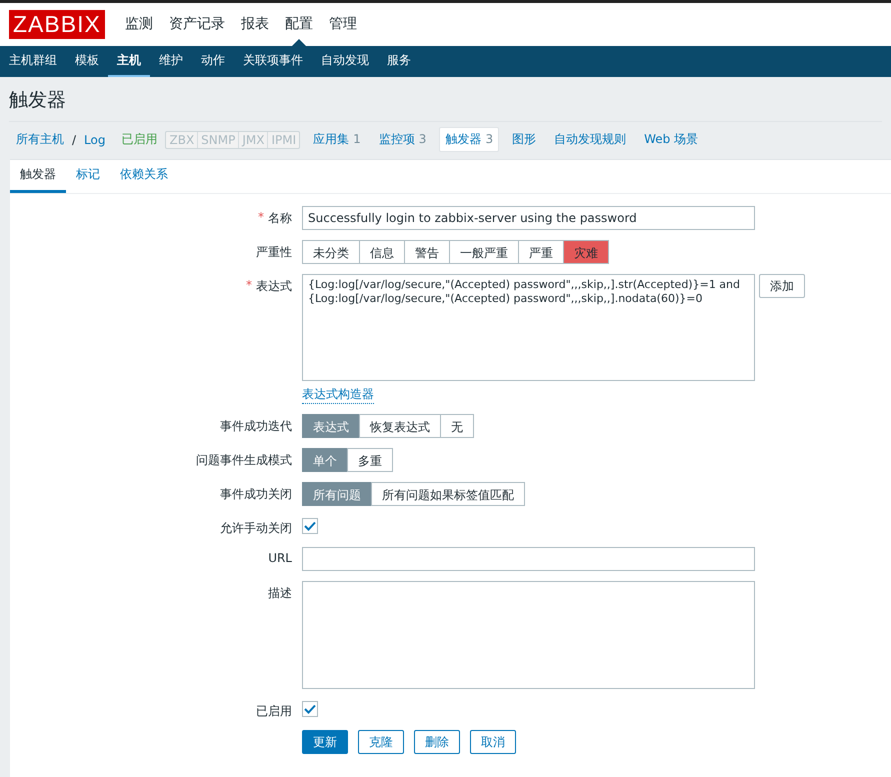 This screenshot has width=891, height=777. I want to click on field-label: 表达式, so click(274, 286).